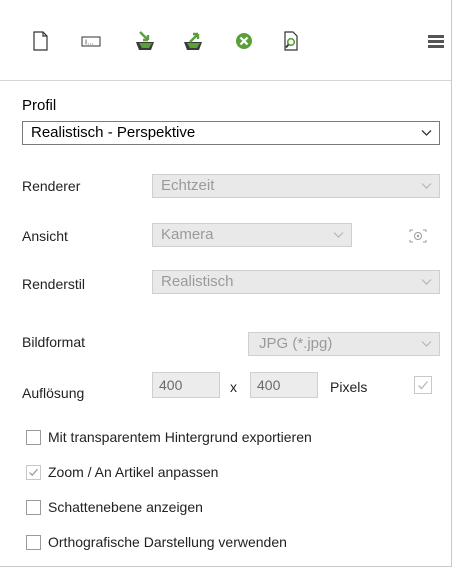 Image resolution: width=457 pixels, height=568 pixels. Describe the element at coordinates (193, 41) in the screenshot. I see `export-icon` at that location.